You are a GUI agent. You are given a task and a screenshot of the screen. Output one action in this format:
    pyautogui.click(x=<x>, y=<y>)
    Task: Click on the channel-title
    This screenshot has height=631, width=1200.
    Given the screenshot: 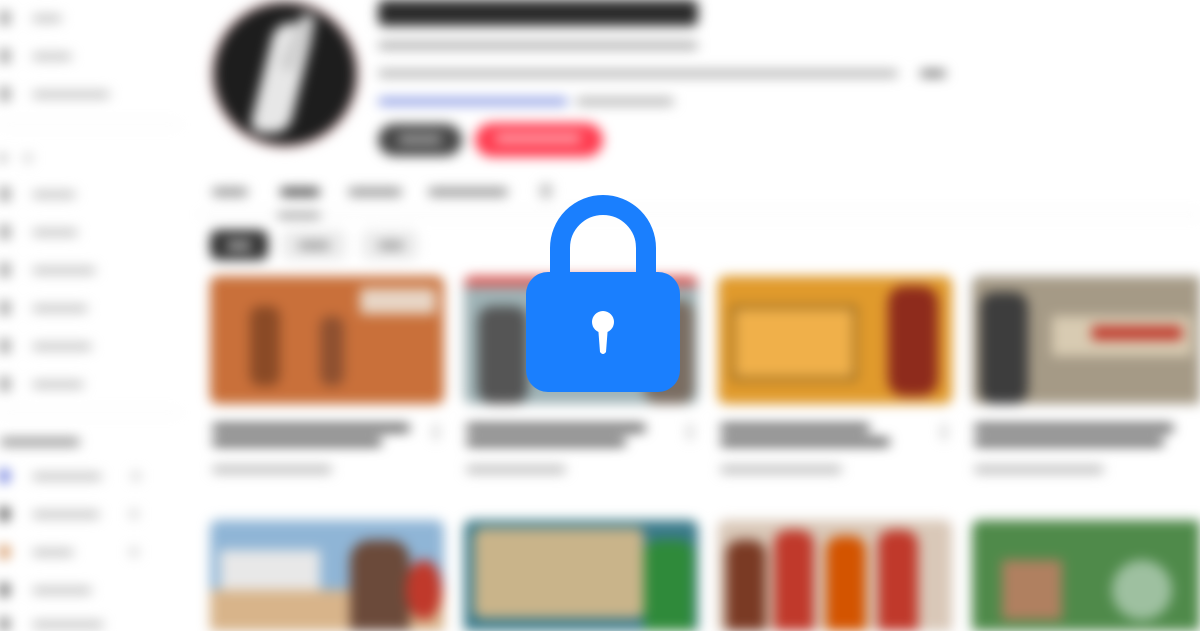 What is the action you would take?
    pyautogui.click(x=538, y=13)
    